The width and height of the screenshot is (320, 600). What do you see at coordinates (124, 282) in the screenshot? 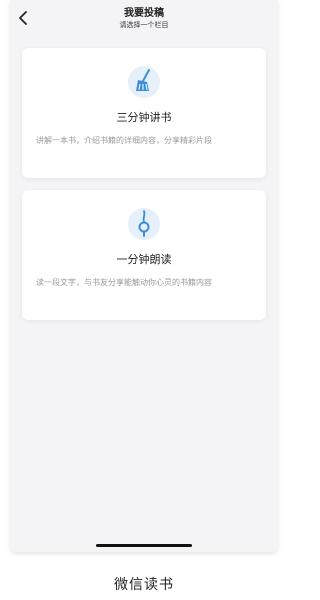
I see `option-description: 读一段文字，与书友分享能触动你心灵的书籍内容` at bounding box center [124, 282].